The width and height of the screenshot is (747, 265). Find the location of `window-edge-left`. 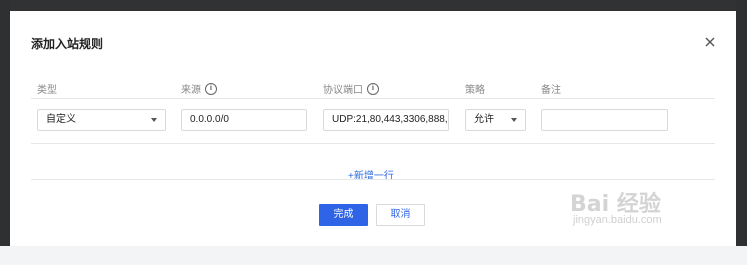

window-edge-left is located at coordinates (5, 132).